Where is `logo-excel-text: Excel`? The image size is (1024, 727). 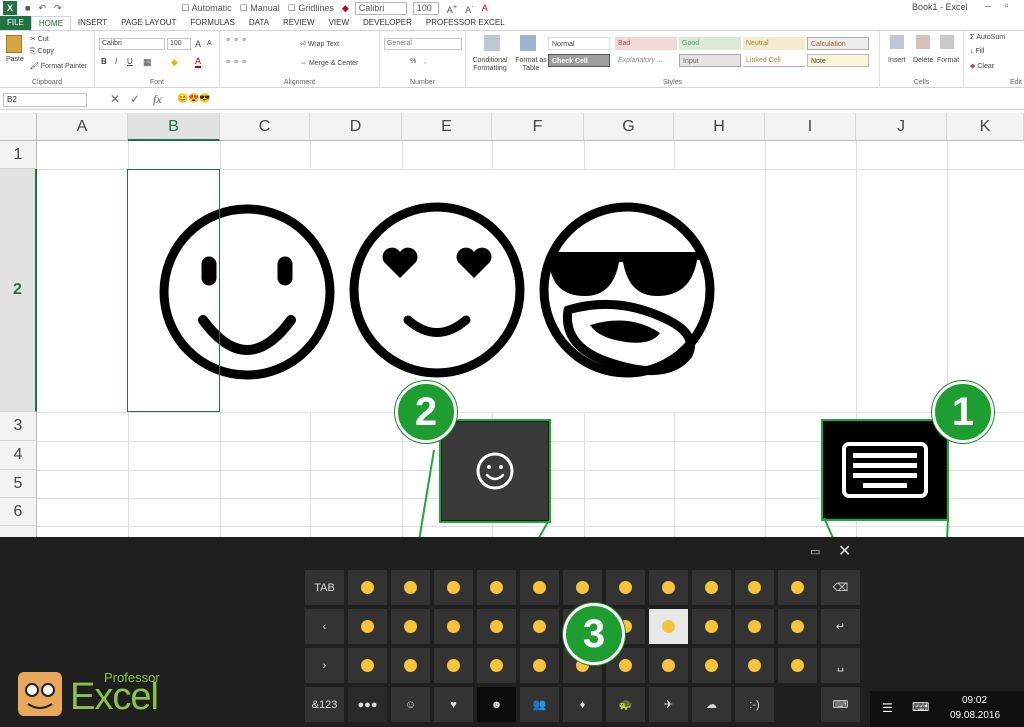
logo-excel-text: Excel is located at coordinates (114, 697).